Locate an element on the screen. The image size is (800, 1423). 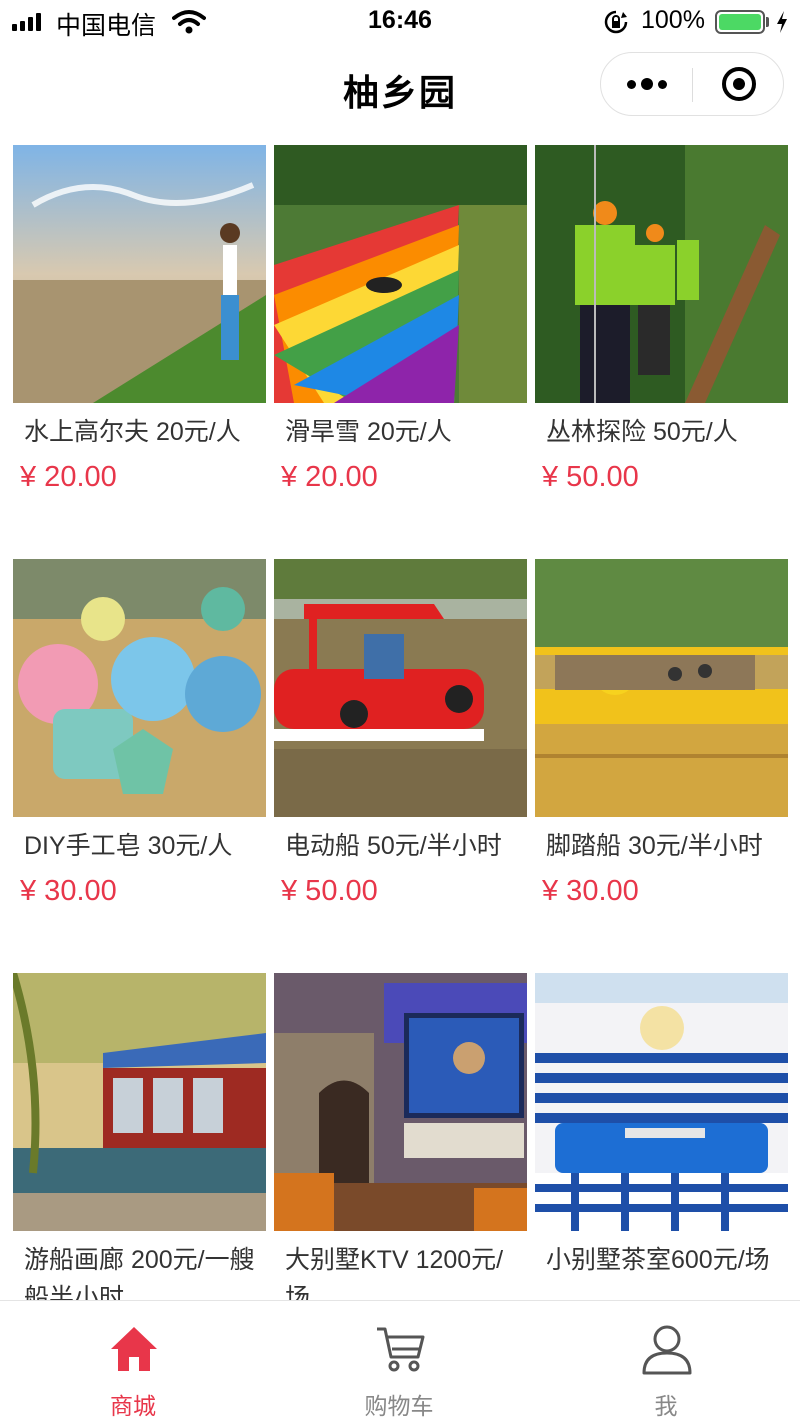
tab-bar: 商城 购物车 我 is located at coordinates (400, 1361).